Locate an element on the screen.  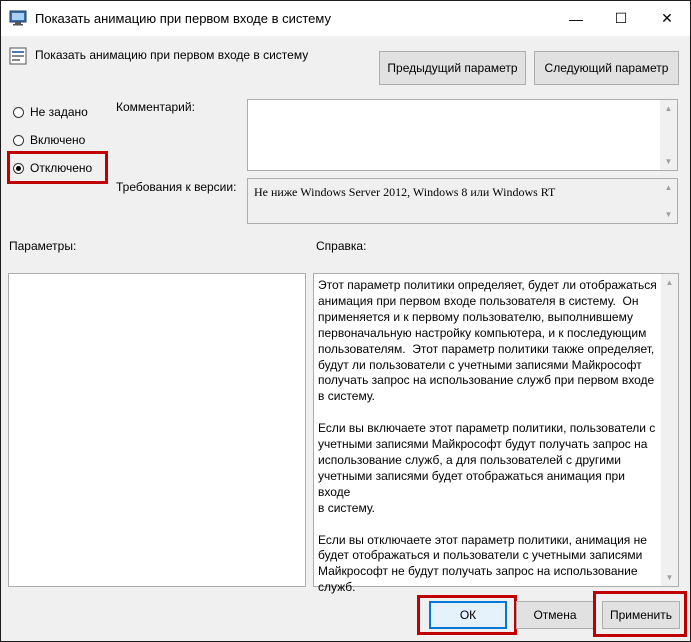
close-button: ✕ is located at coordinates (667, 18).